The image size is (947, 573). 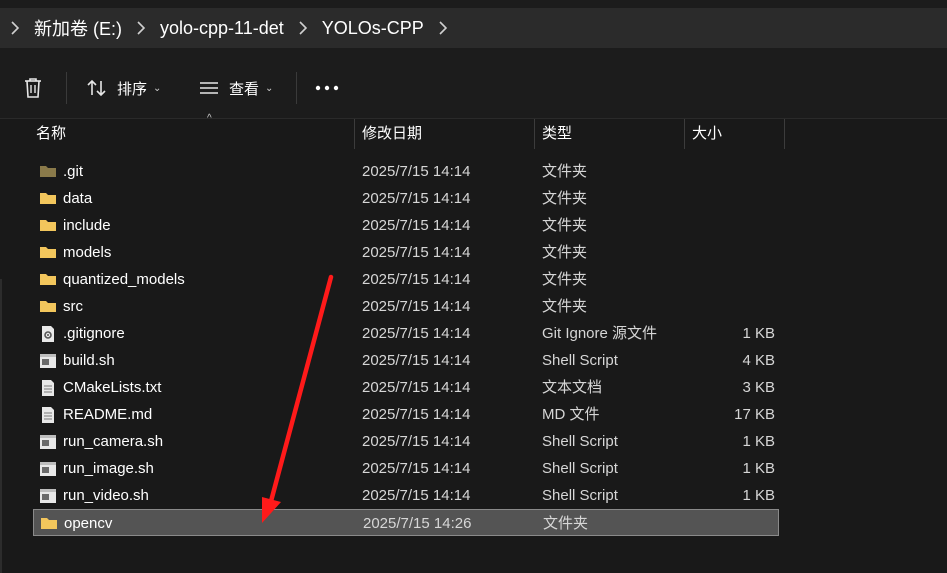 I want to click on file-type: Git Ignore 源文件, so click(x=600, y=333).